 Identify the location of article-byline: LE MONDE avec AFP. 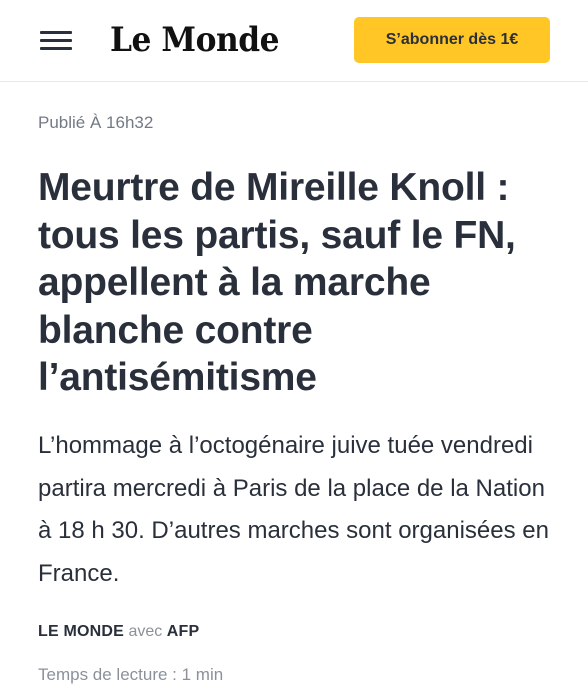
(118, 632).